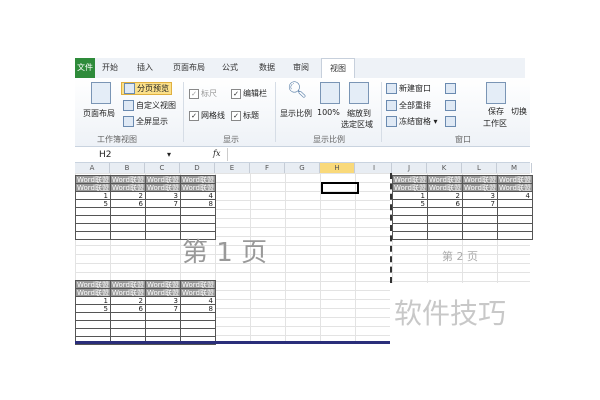 The width and height of the screenshot is (600, 400). I want to click on formula-bar: H2 ▾ fx, so click(302, 155).